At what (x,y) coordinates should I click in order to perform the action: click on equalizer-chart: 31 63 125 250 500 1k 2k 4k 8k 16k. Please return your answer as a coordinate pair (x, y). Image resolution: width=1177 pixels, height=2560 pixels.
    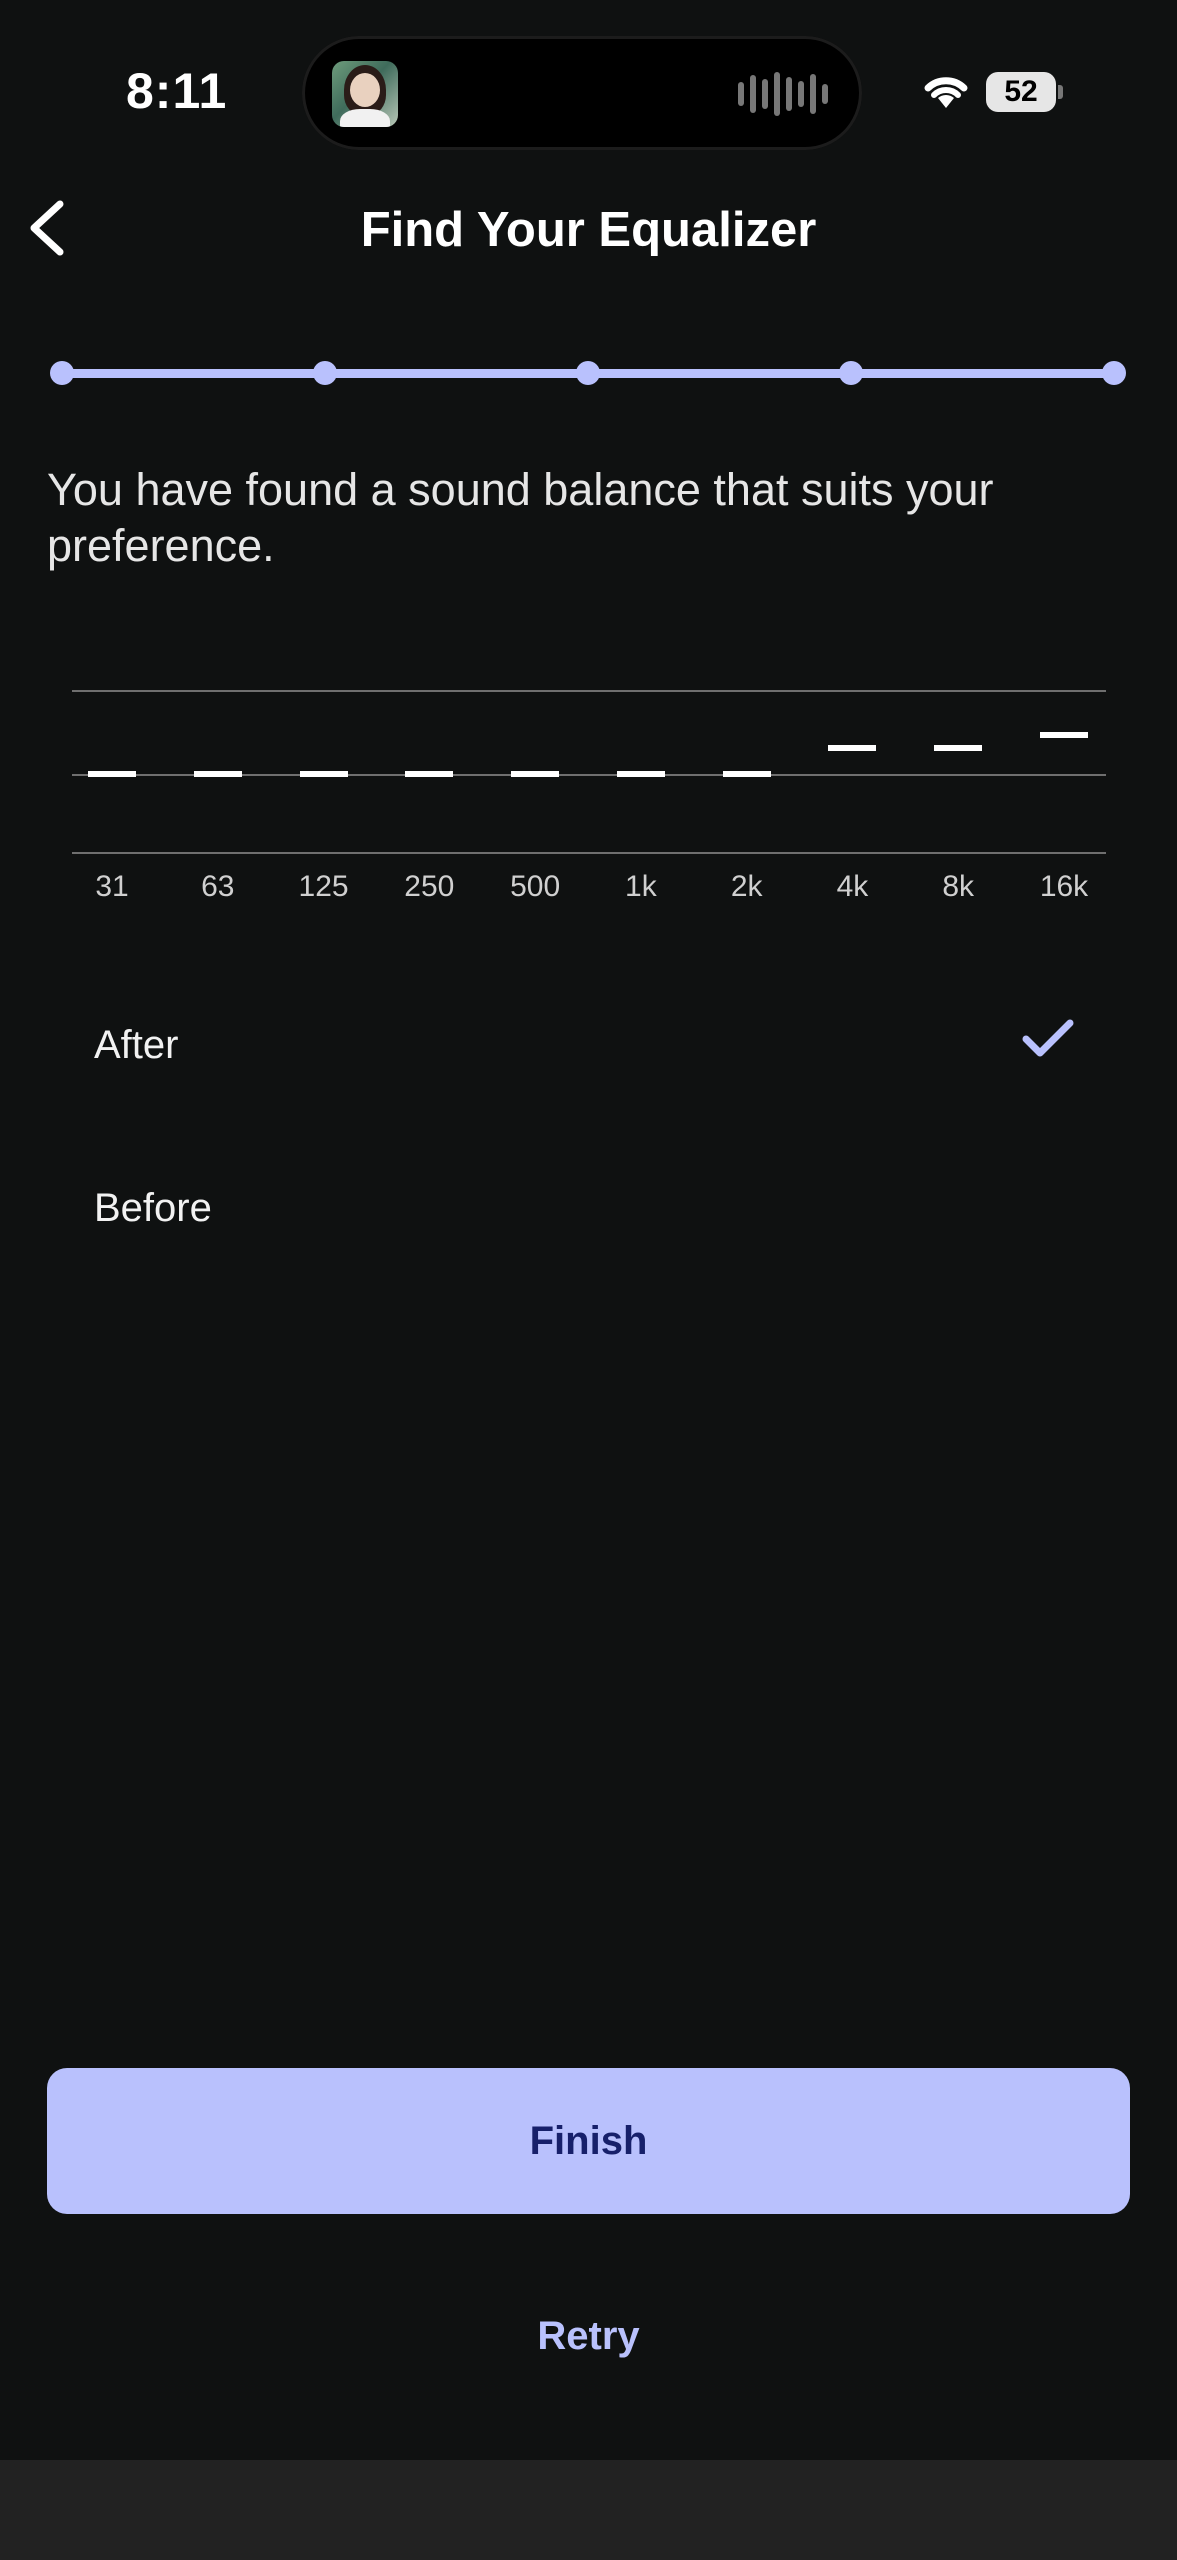
    Looking at the image, I should click on (589, 800).